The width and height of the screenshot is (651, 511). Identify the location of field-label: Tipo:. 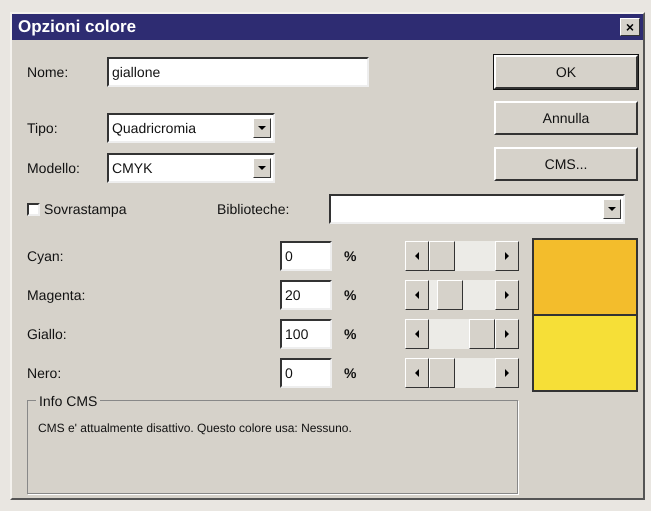
(43, 128).